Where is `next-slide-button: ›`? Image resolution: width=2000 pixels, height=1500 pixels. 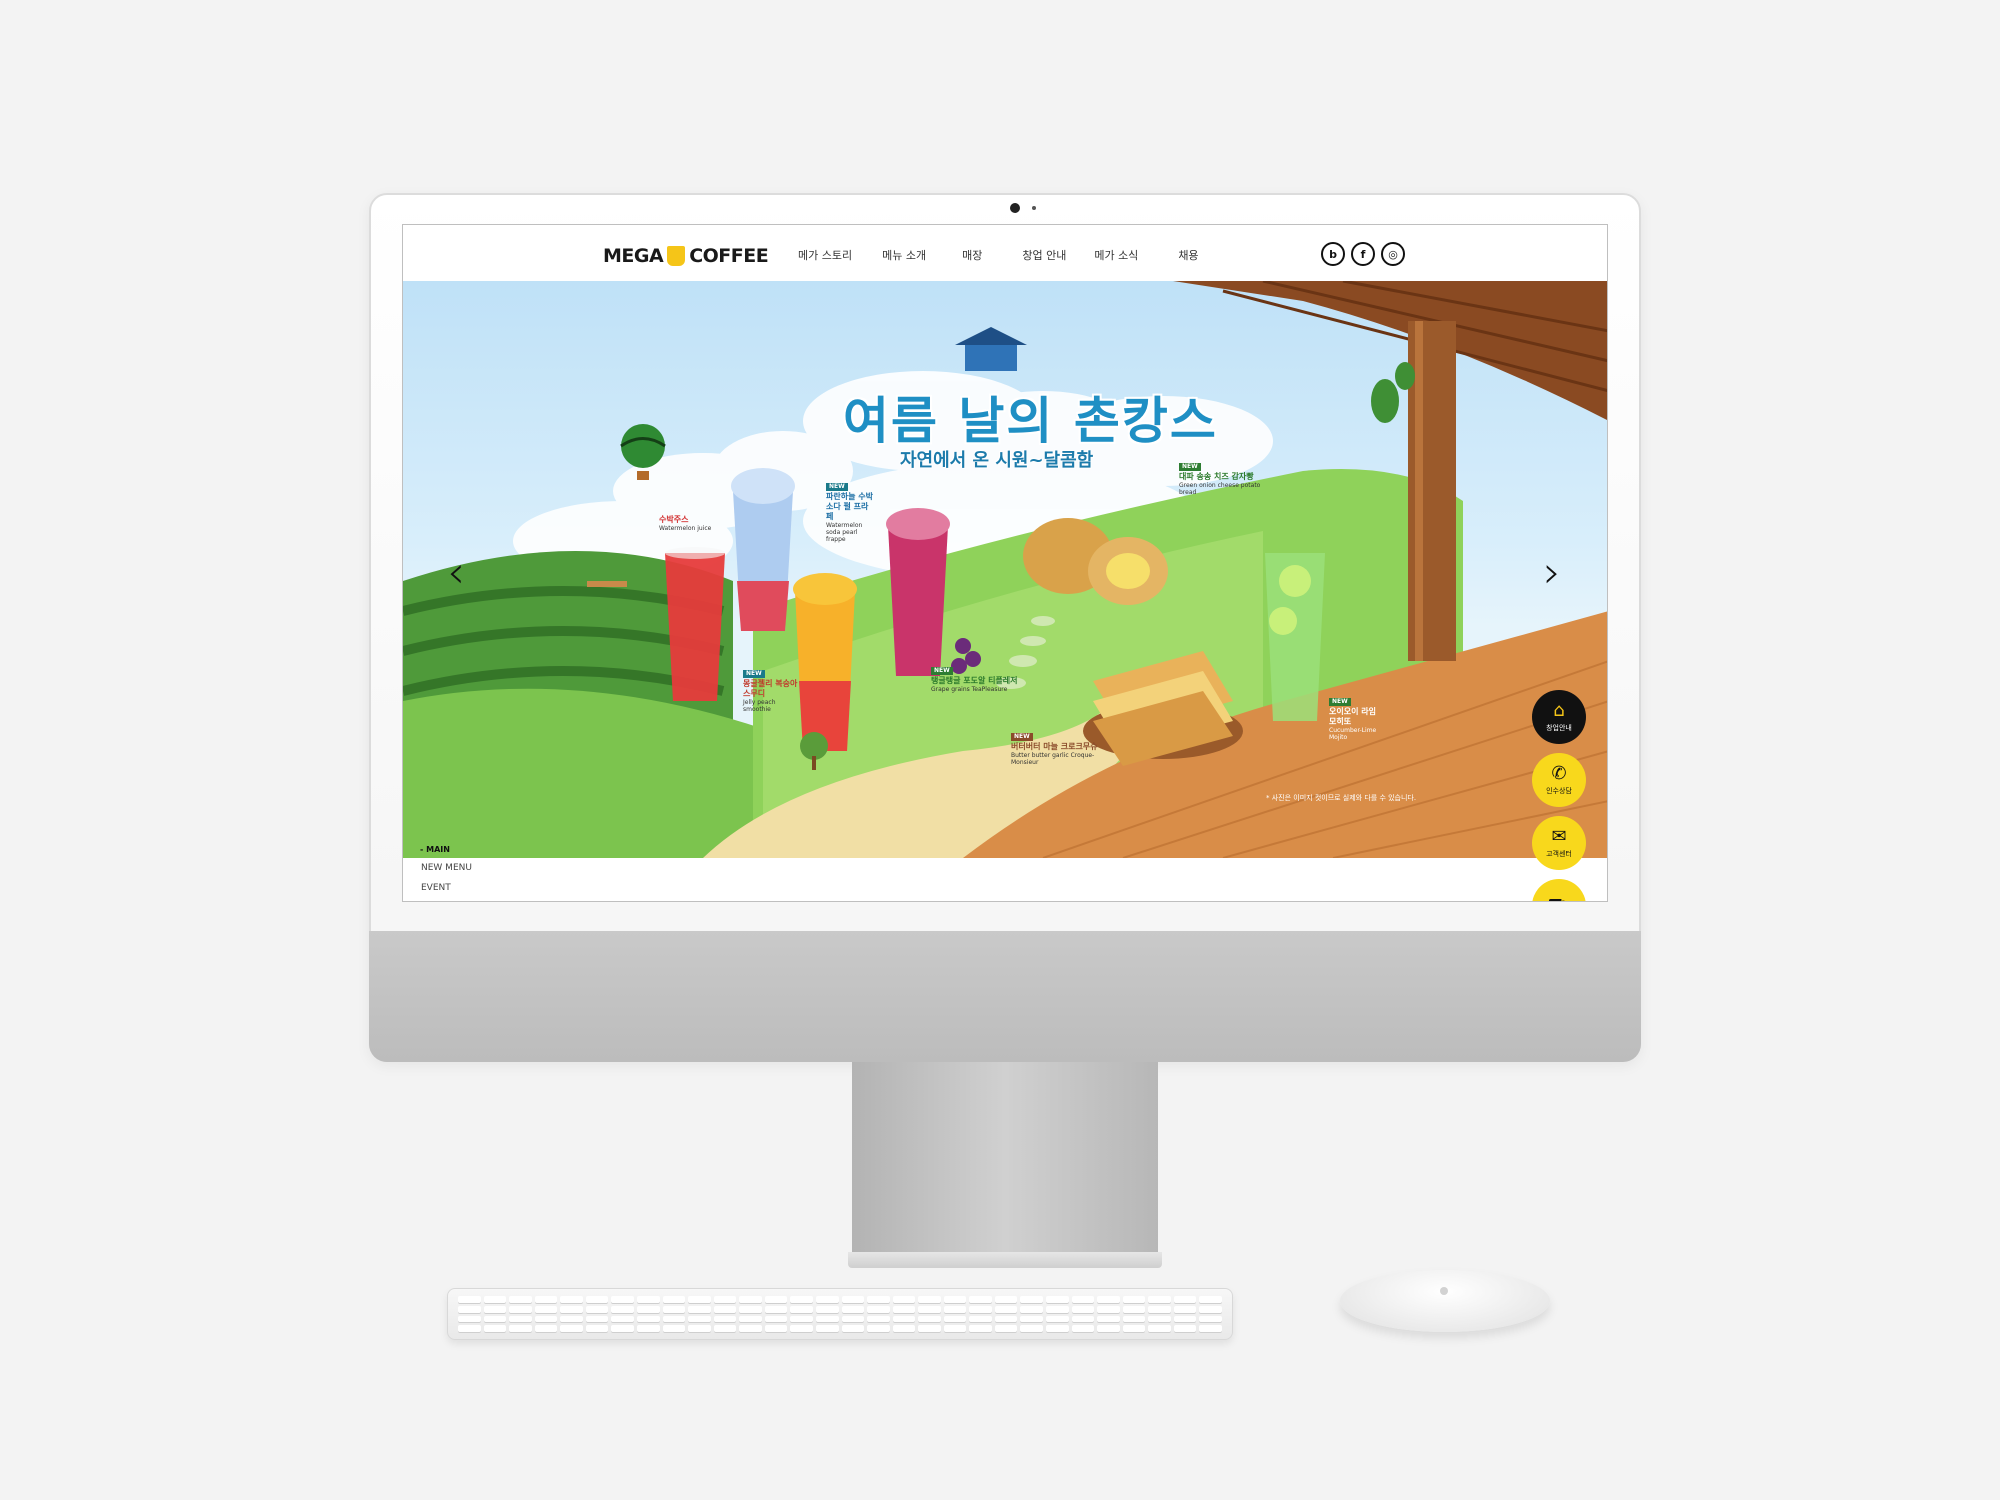 next-slide-button: › is located at coordinates (1552, 573).